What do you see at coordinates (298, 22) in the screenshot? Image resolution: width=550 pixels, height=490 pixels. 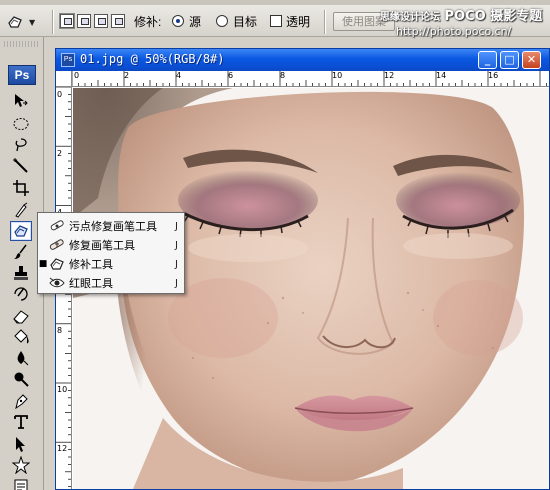 I see `transparent-label: 透明` at bounding box center [298, 22].